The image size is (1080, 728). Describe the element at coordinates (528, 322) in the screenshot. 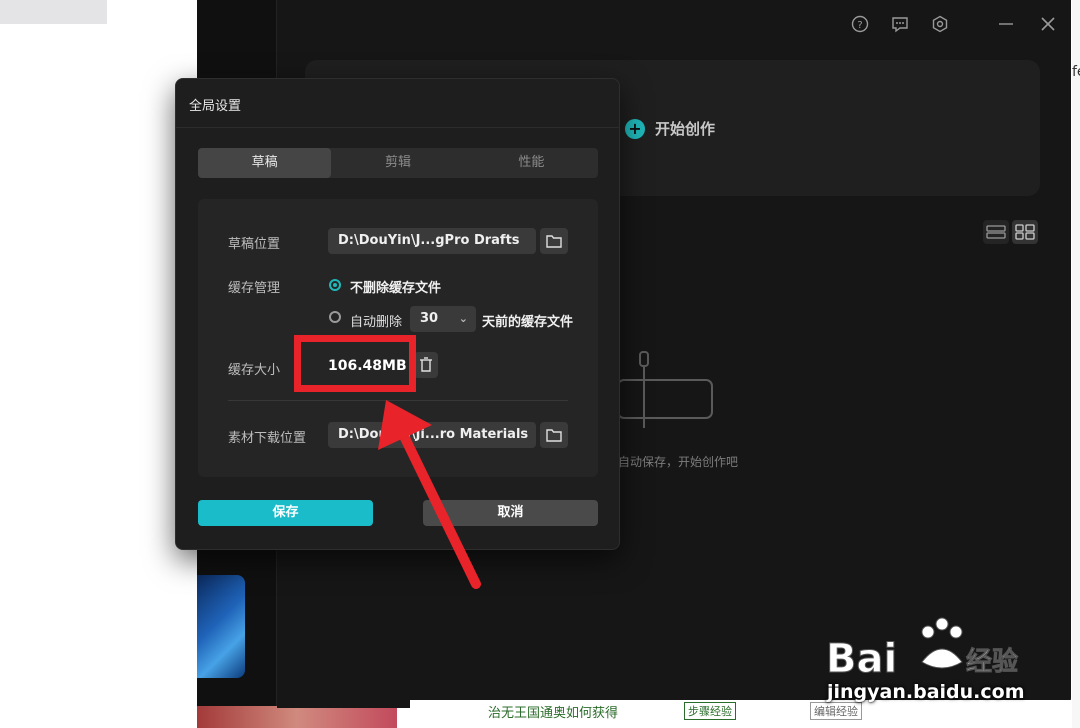

I see `days-suffix-label: 天前的缓存文件` at that location.